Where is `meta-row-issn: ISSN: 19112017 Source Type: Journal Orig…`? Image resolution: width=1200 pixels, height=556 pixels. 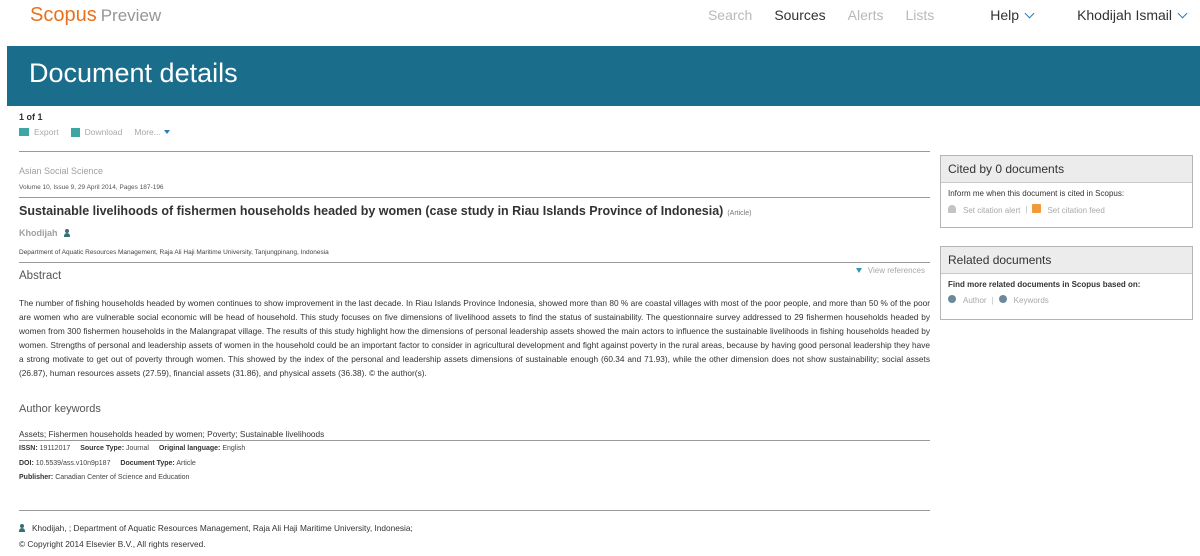 meta-row-issn: ISSN: 19112017 Source Type: Journal Orig… is located at coordinates (132, 448).